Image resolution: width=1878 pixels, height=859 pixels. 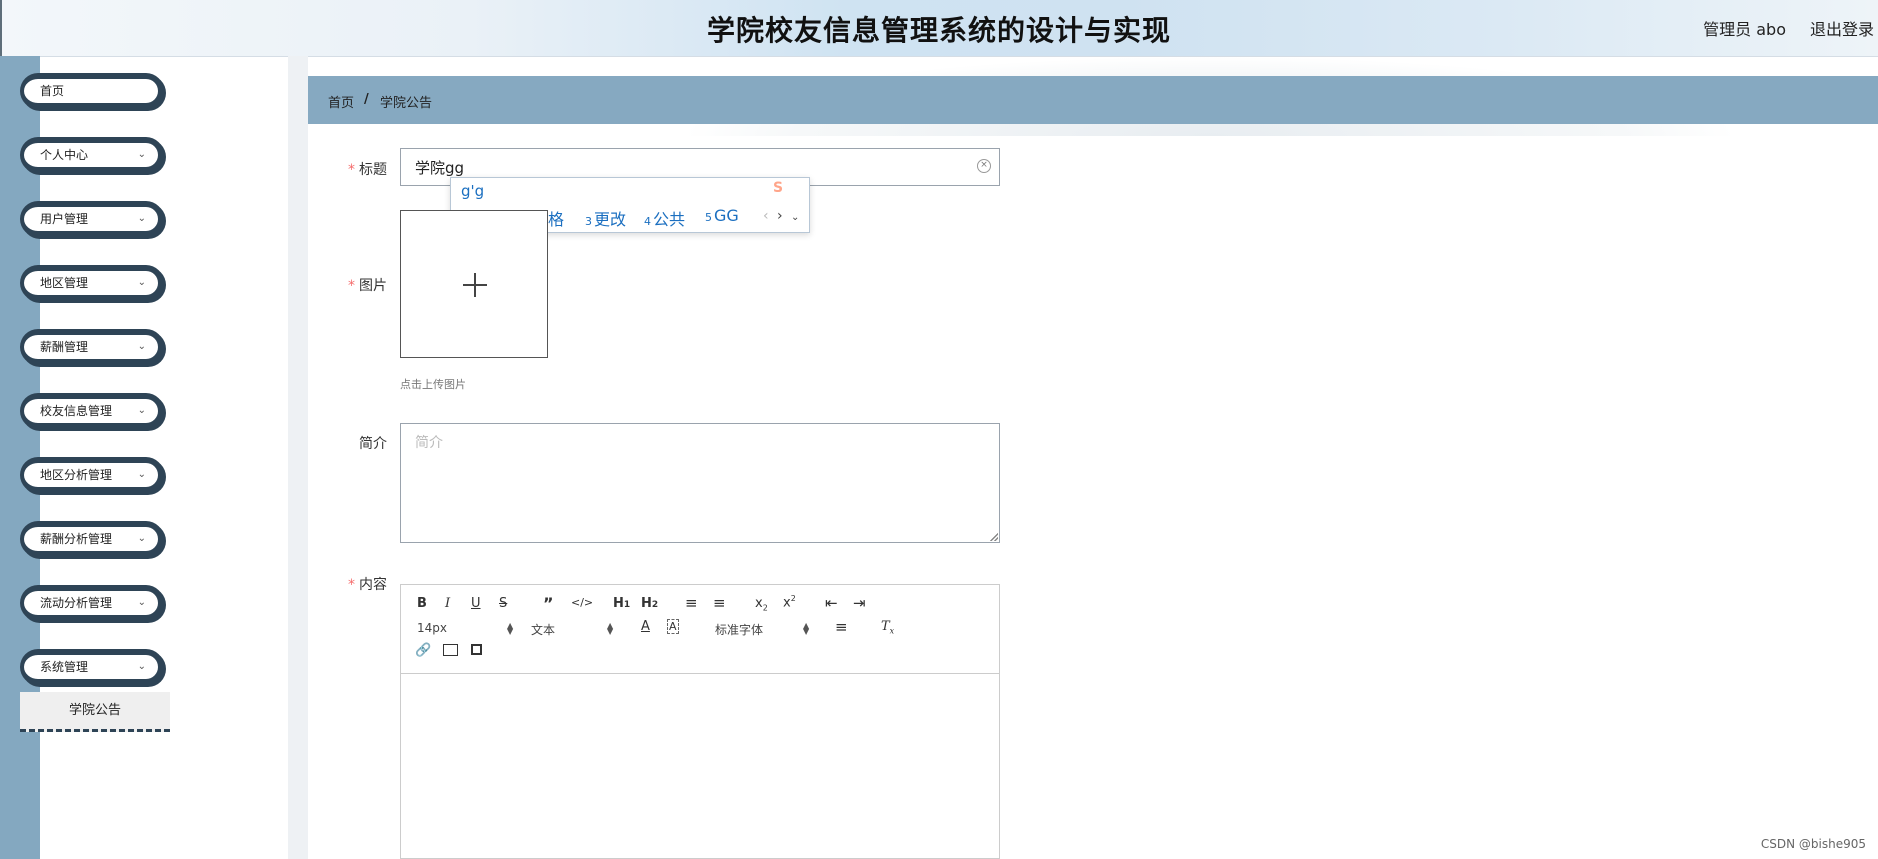 What do you see at coordinates (341, 101) in the screenshot?
I see `breadcrumb-home: 首页` at bounding box center [341, 101].